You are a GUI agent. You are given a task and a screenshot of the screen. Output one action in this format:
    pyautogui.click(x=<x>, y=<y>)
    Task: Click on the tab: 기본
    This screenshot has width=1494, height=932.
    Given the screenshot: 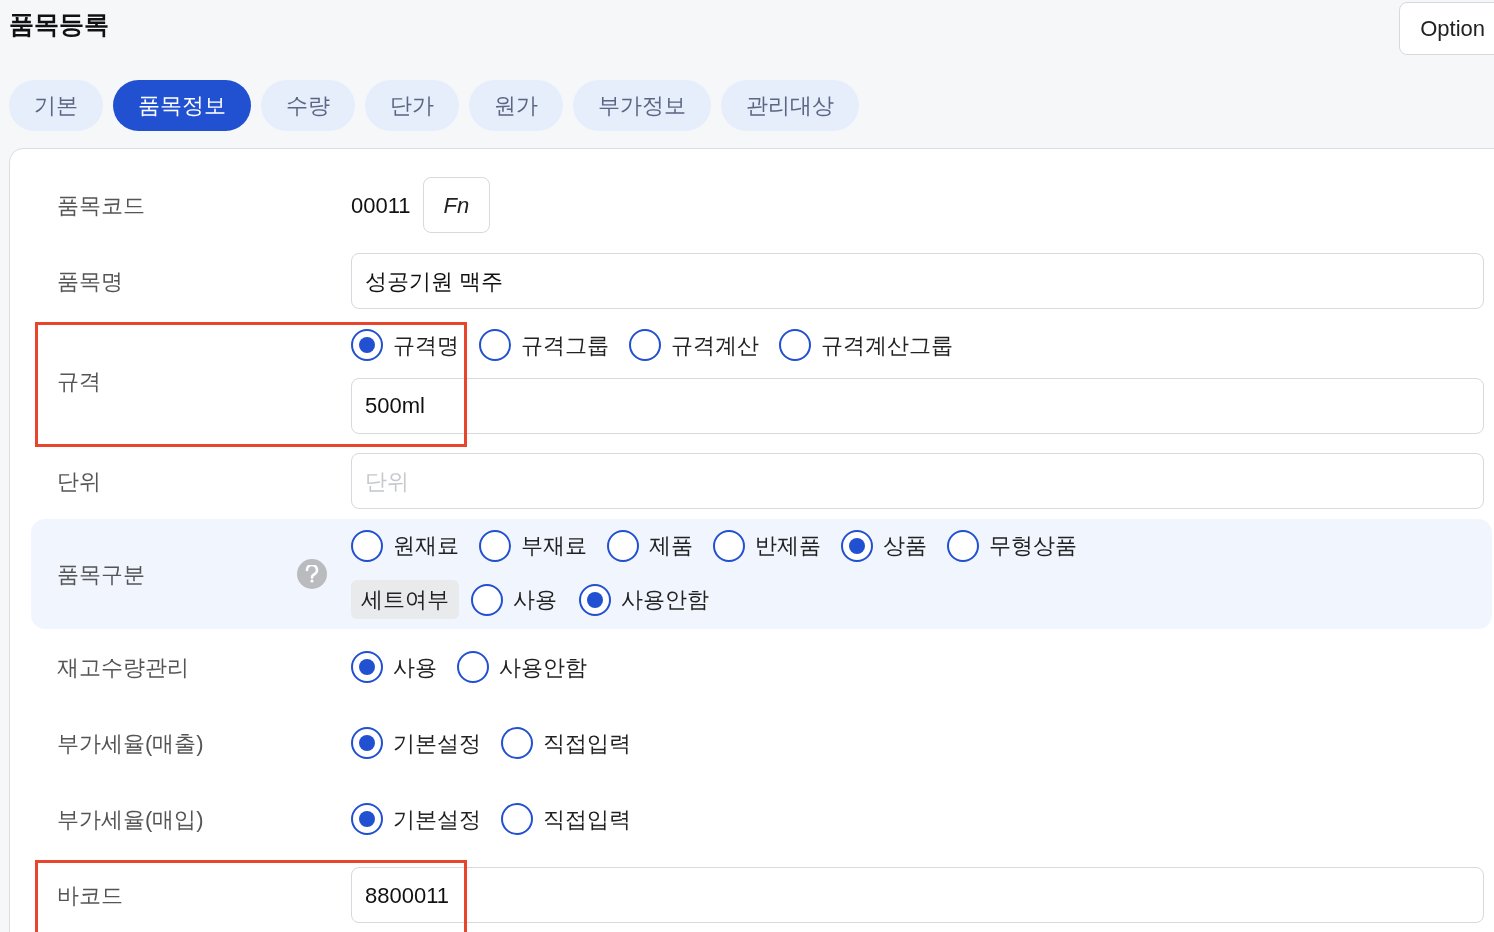 What is the action you would take?
    pyautogui.click(x=56, y=105)
    